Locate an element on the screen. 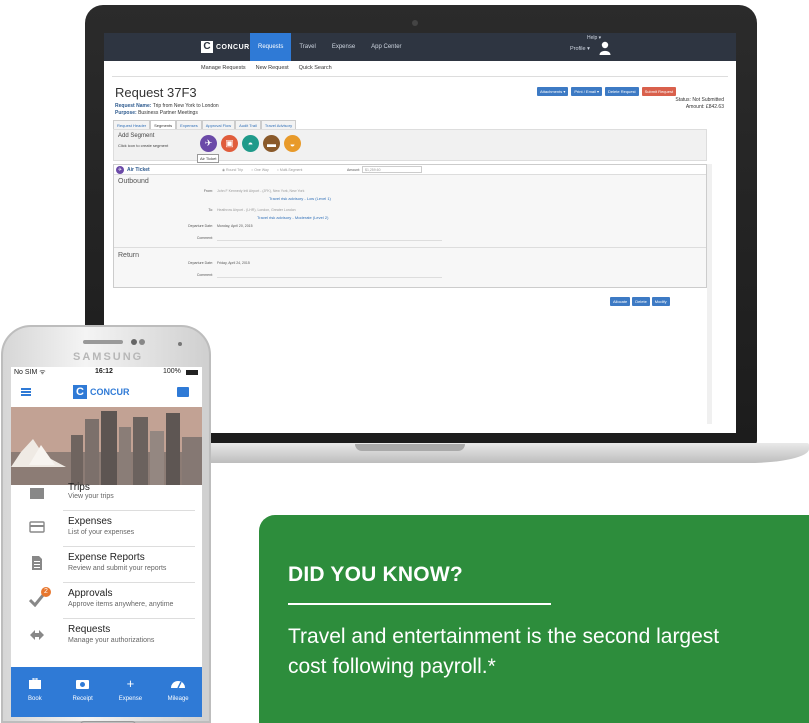 This screenshot has width=809, height=723. tab-label: Expense is located at coordinates (130, 699).